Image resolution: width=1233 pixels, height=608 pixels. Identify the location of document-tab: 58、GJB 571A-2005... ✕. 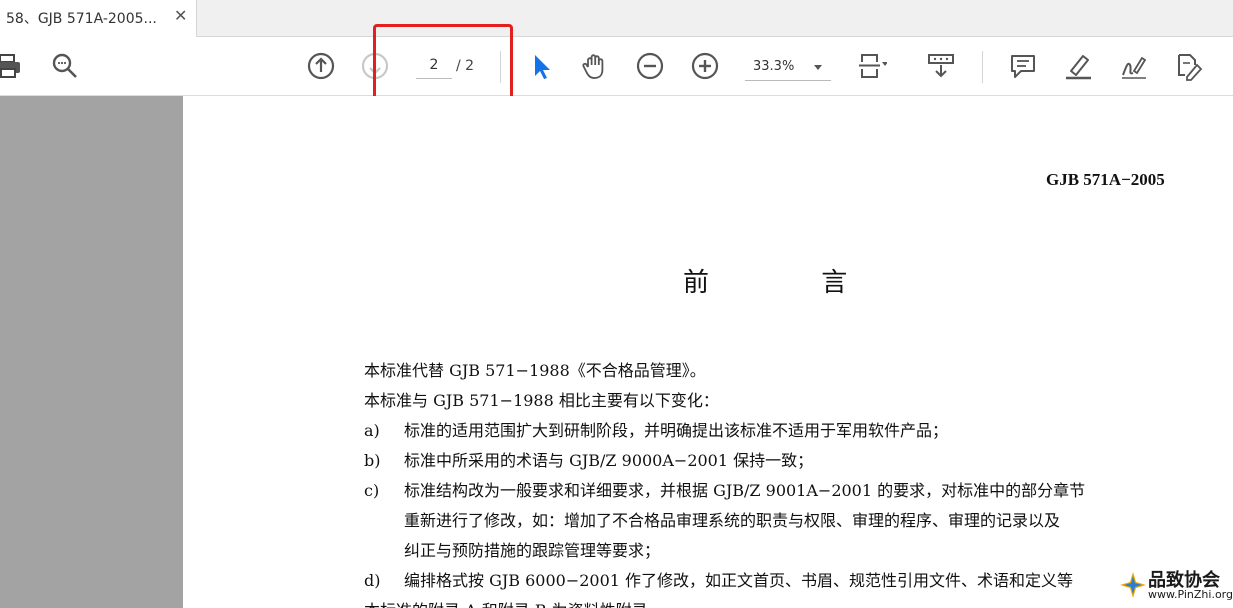
(98, 18).